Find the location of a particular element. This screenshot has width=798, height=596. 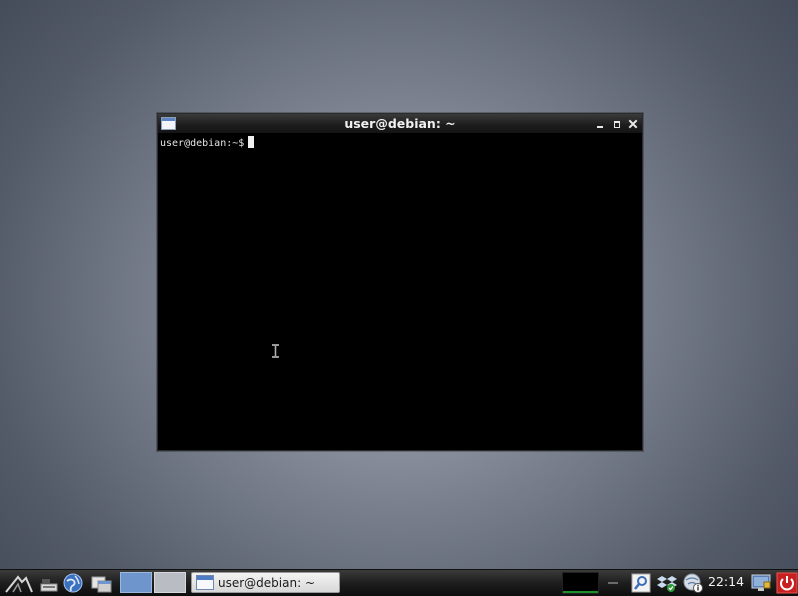

window-titlebar: user@debian: ~ is located at coordinates (400, 124).